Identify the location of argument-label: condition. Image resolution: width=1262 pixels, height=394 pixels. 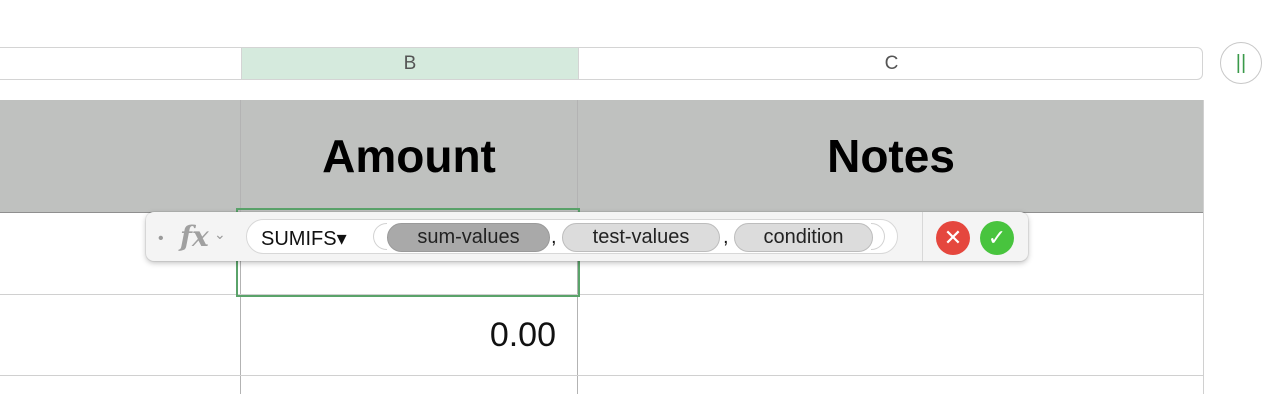
(803, 237).